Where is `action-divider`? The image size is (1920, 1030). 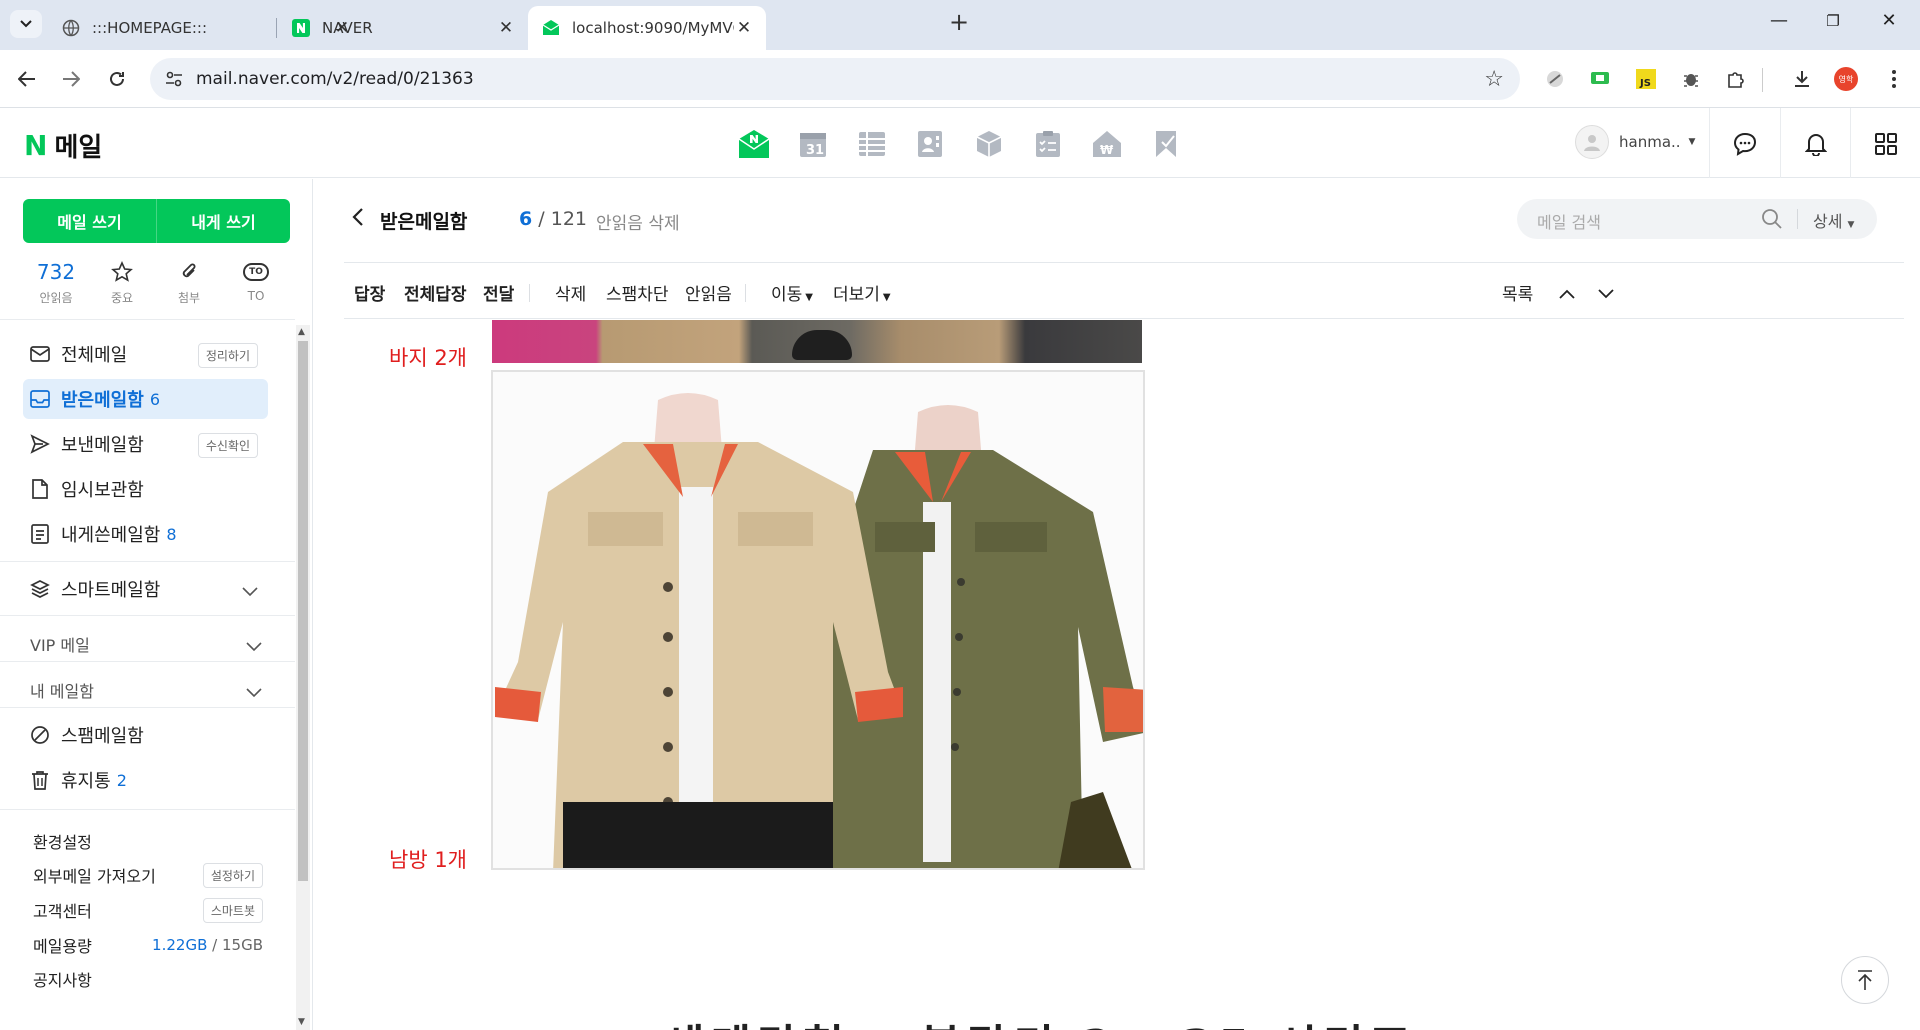 action-divider is located at coordinates (745, 293).